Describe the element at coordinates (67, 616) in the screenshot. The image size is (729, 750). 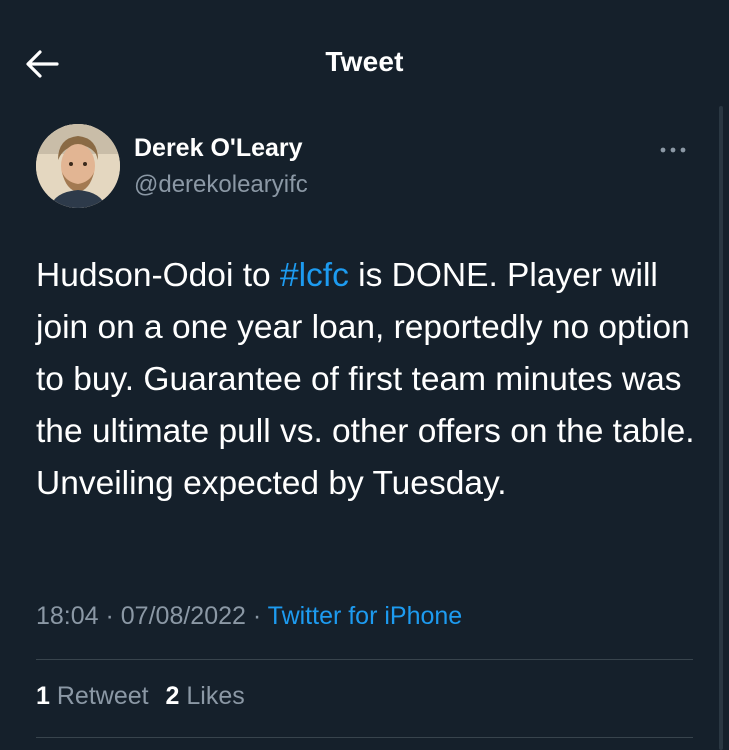
I see `tweet-time: 18:04` at that location.